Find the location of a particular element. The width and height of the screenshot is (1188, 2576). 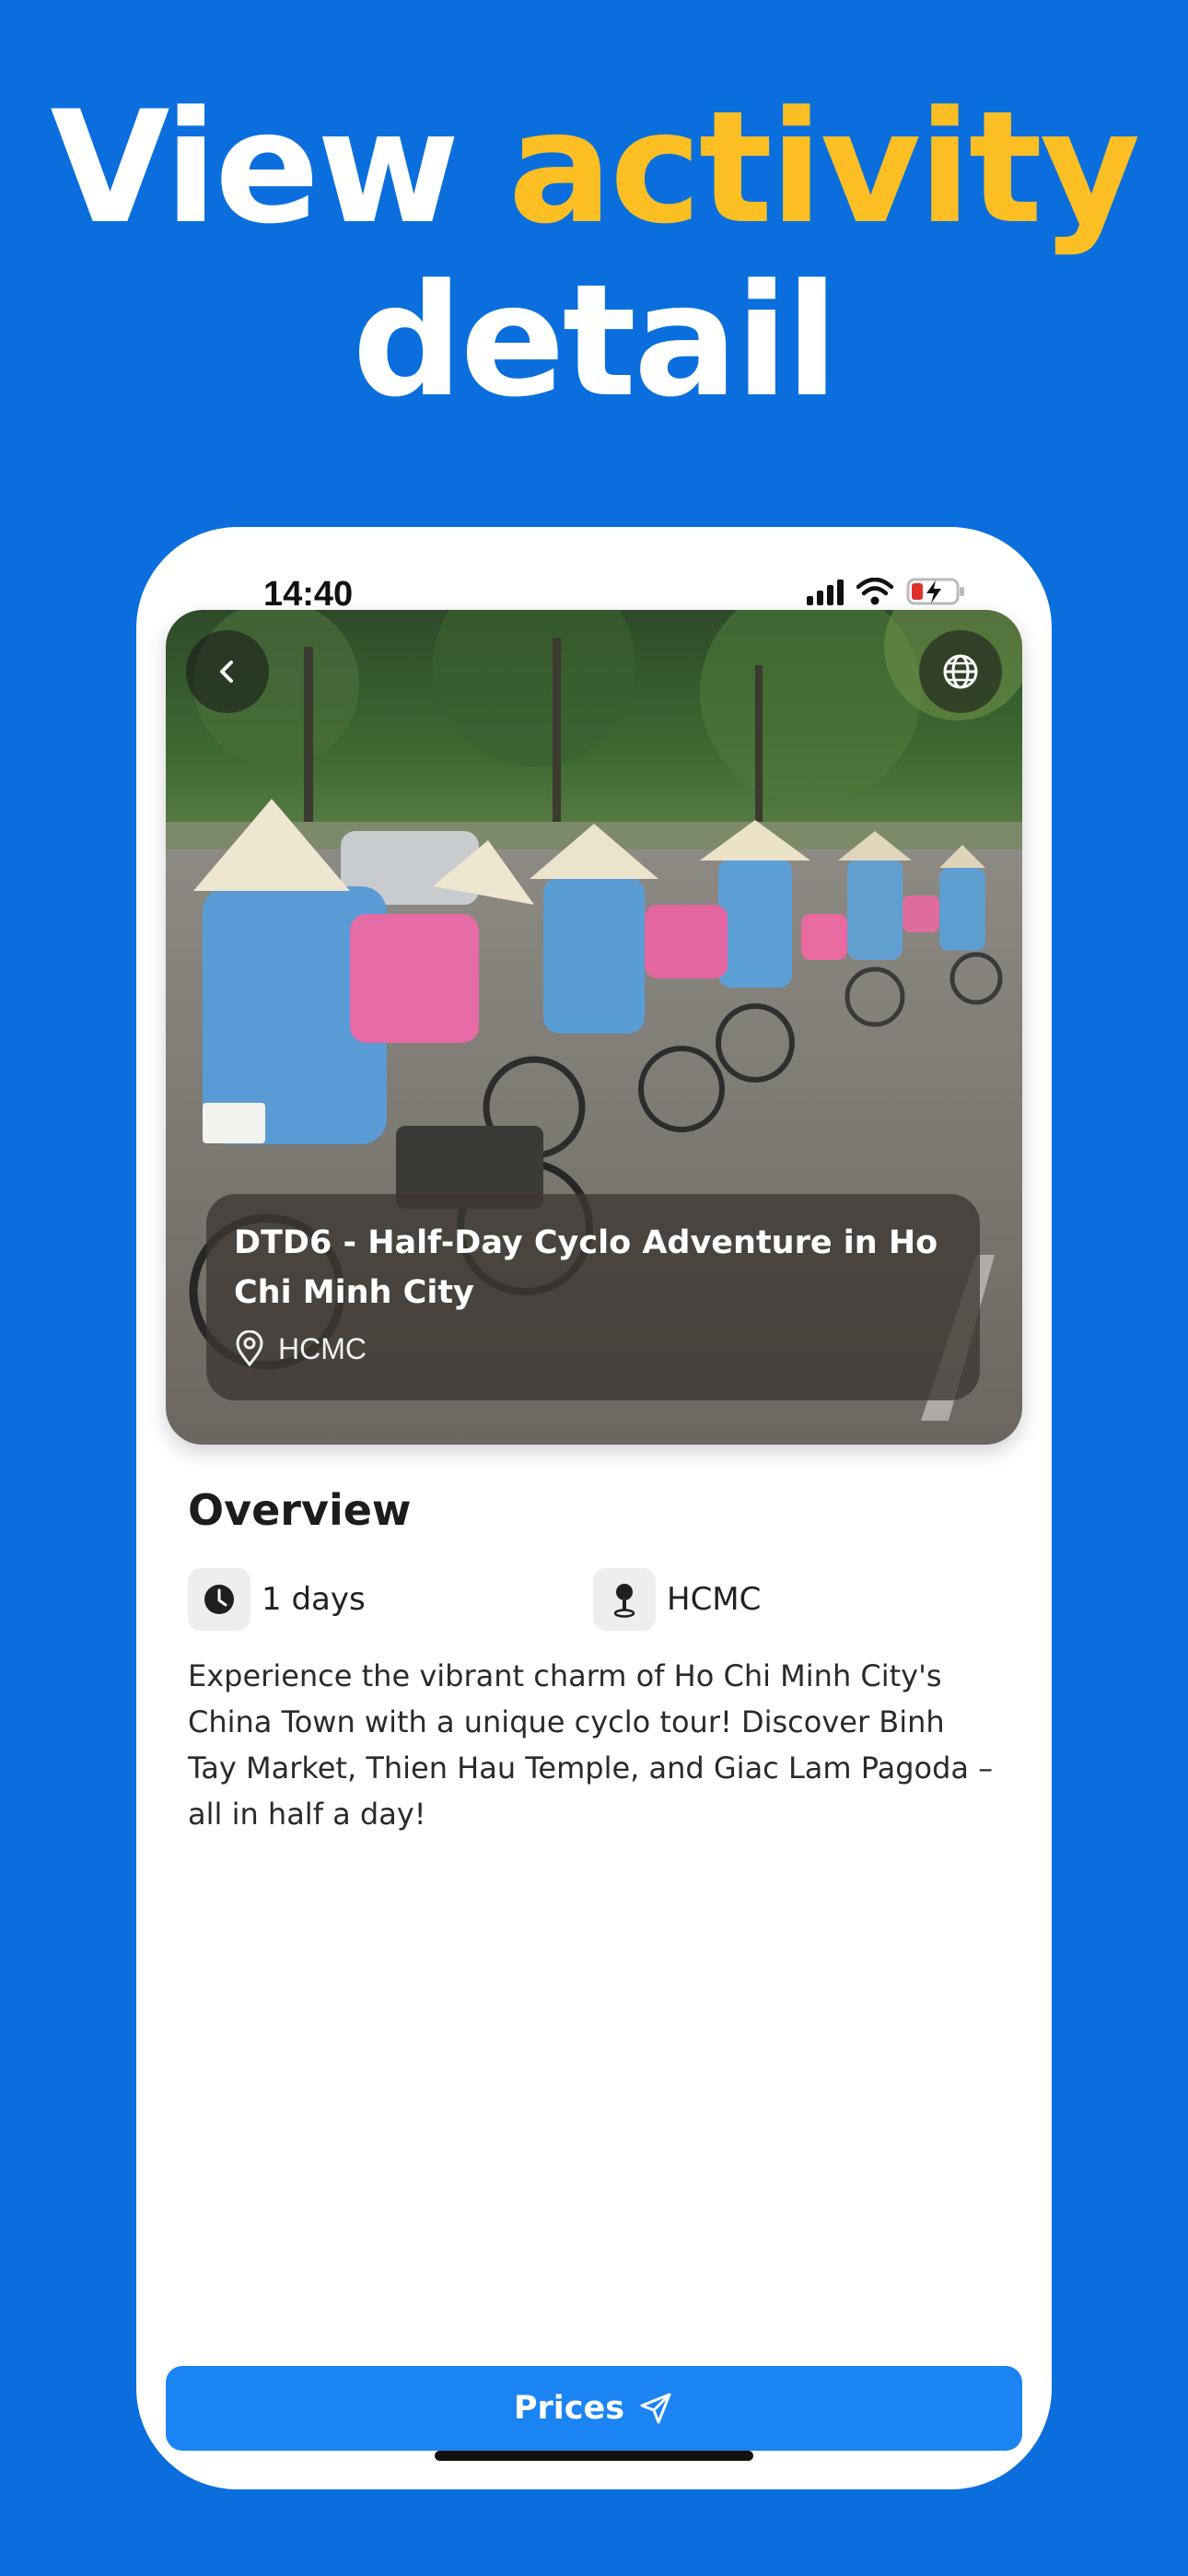

activity-location-text: HCMC is located at coordinates (322, 1348).